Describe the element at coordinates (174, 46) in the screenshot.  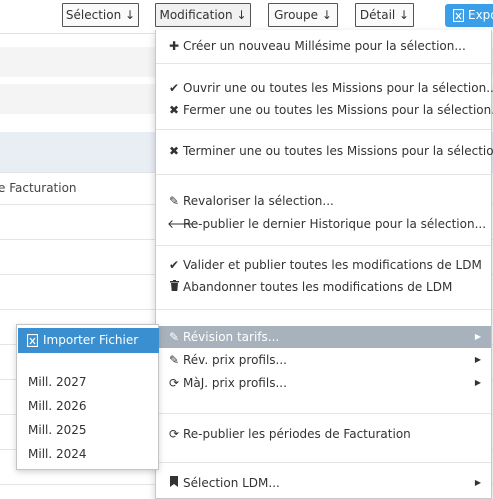
I see `plus-icon: ✚` at that location.